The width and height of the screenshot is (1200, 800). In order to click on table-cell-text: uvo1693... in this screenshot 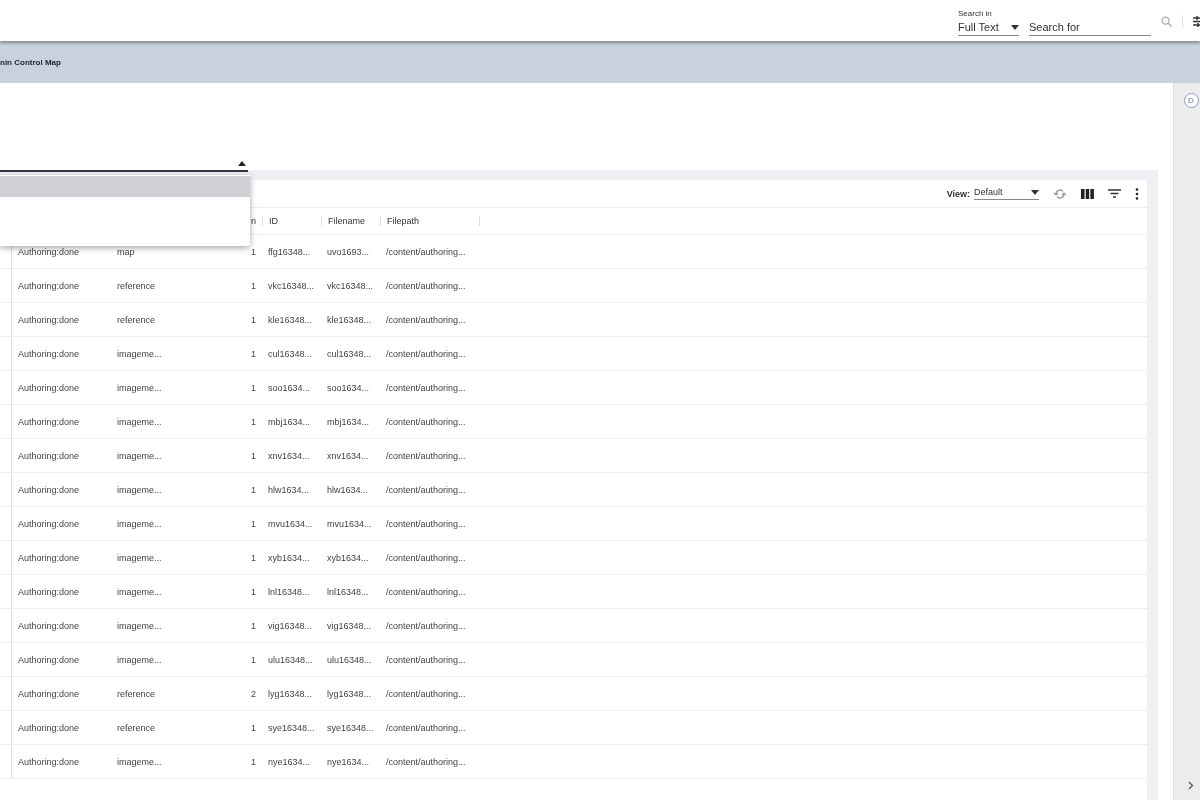, I will do `click(348, 251)`.